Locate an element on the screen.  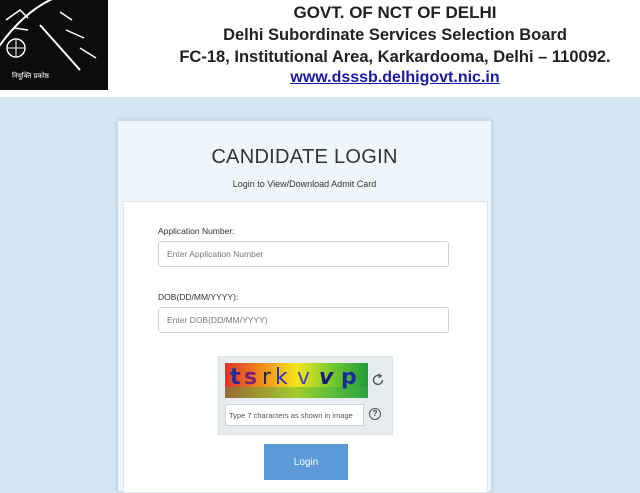
captcha-char: k is located at coordinates (281, 377).